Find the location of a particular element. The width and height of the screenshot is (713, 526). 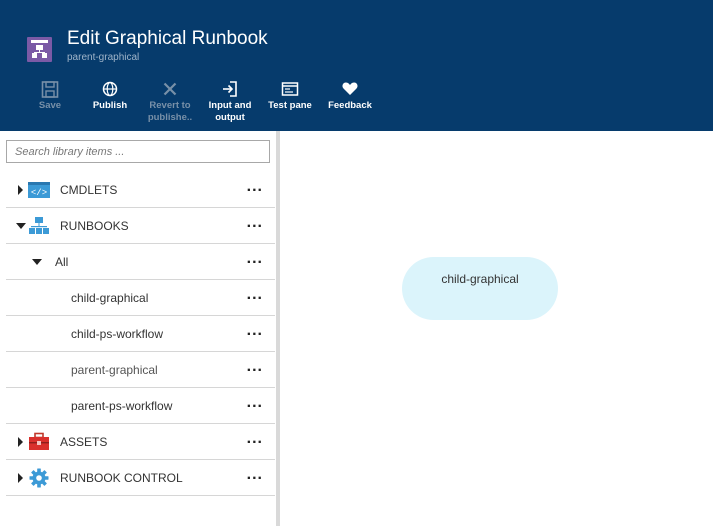

library-item-label: child-ps-workflow is located at coordinates (117, 334).